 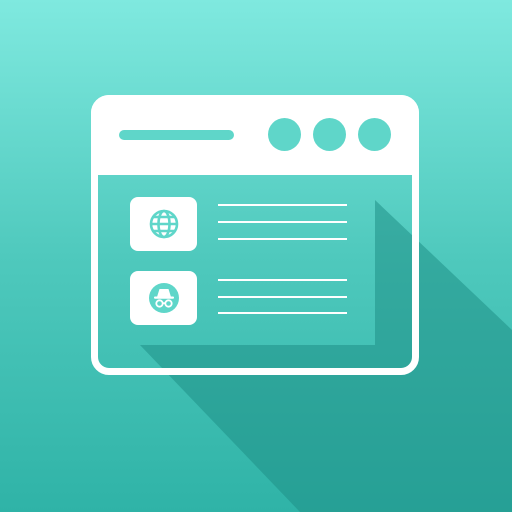 I want to click on incognito-icon, so click(x=163, y=298).